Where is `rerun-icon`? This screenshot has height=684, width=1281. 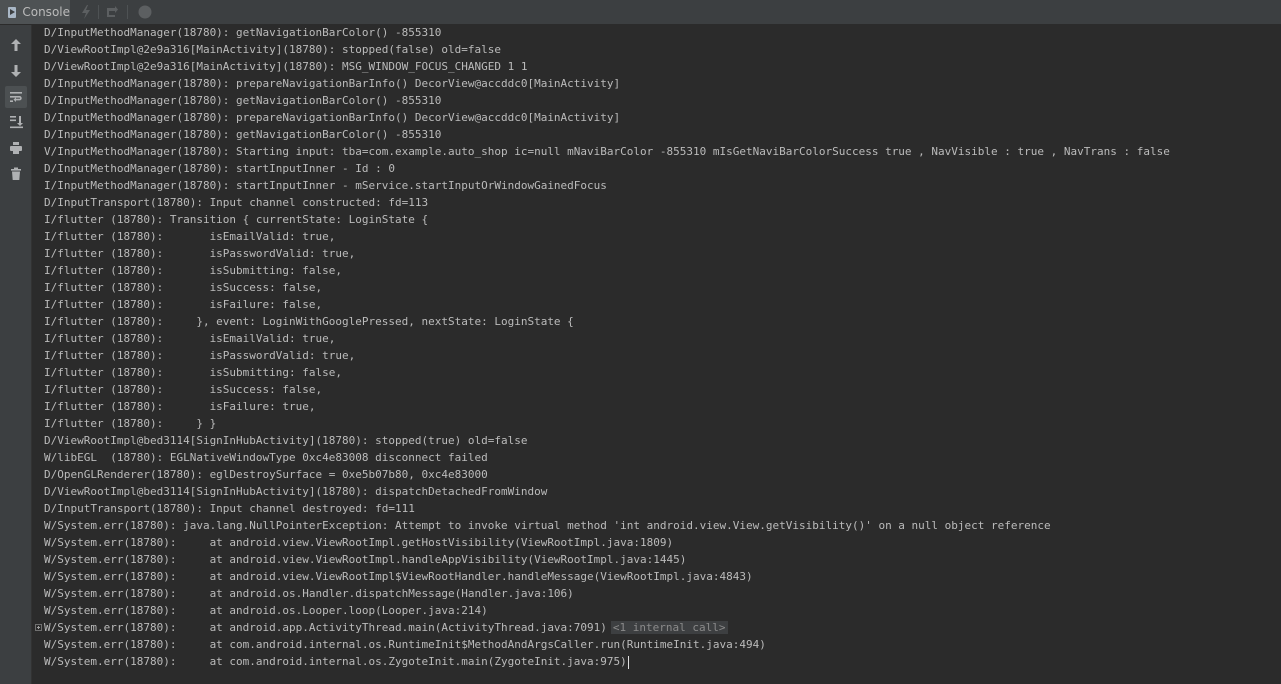
rerun-icon is located at coordinates (112, 12).